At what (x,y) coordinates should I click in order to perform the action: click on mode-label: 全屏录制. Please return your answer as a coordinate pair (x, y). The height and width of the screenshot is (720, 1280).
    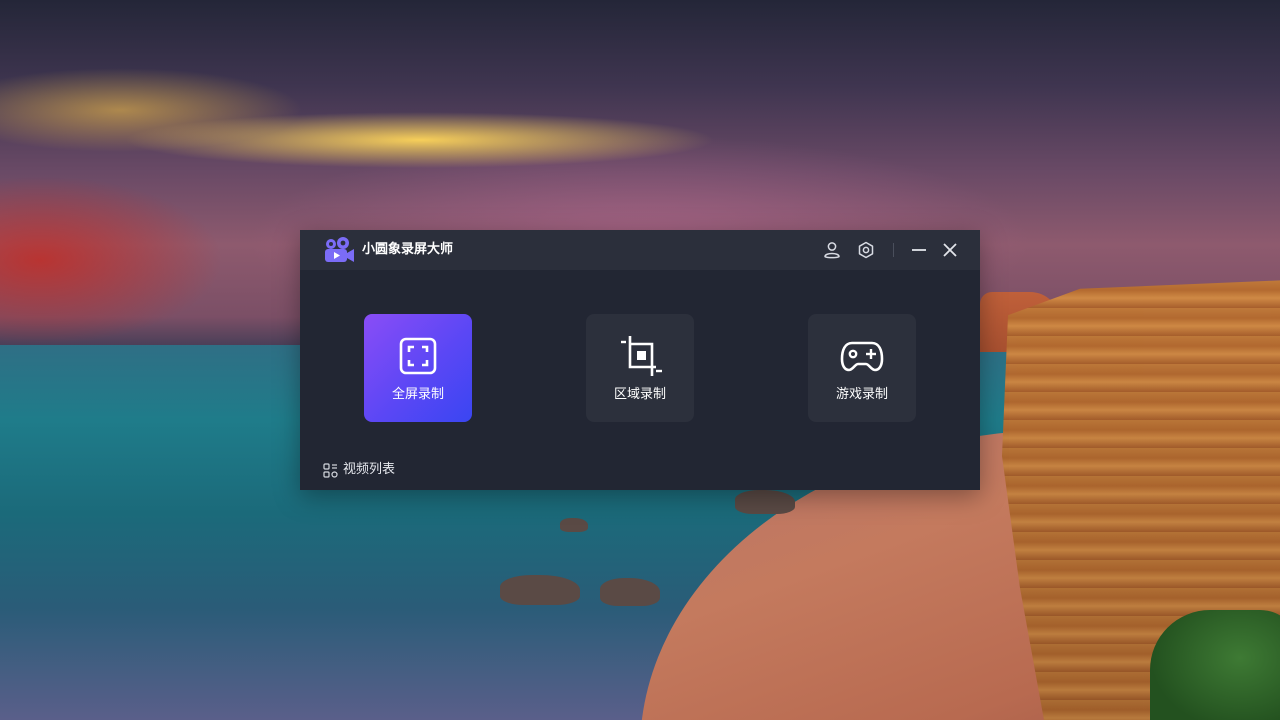
    Looking at the image, I should click on (417, 394).